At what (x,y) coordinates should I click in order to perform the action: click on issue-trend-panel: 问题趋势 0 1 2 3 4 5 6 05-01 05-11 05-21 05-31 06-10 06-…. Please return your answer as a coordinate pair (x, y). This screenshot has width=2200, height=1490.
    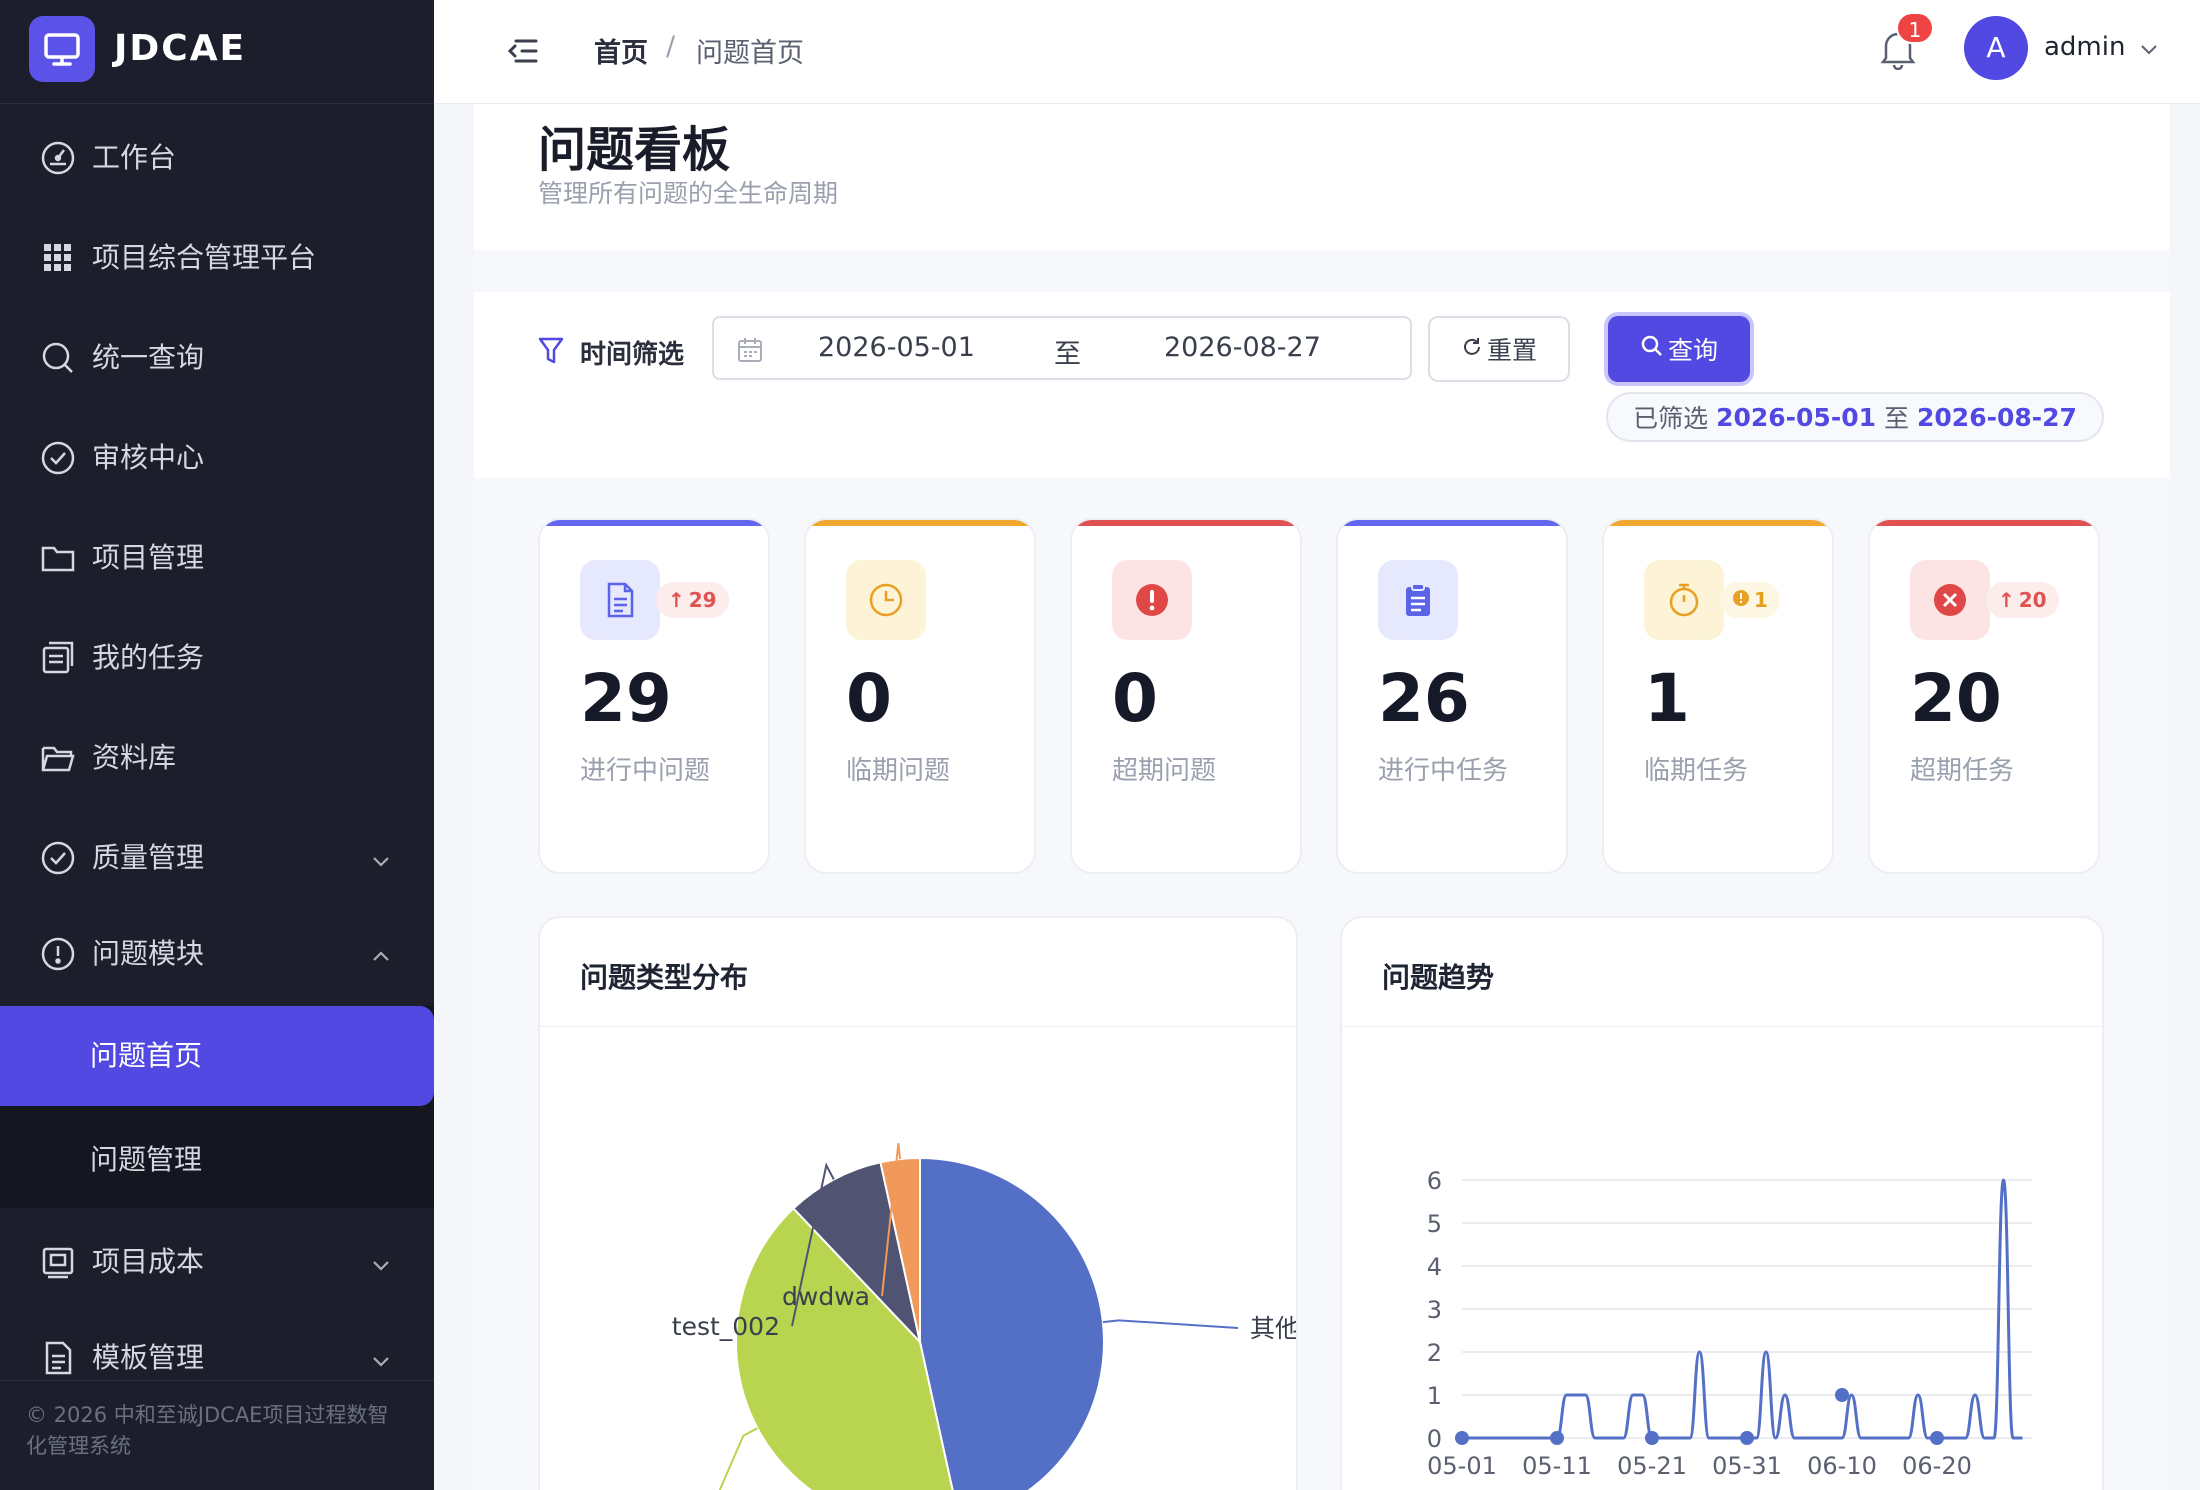
    Looking at the image, I should click on (1722, 1203).